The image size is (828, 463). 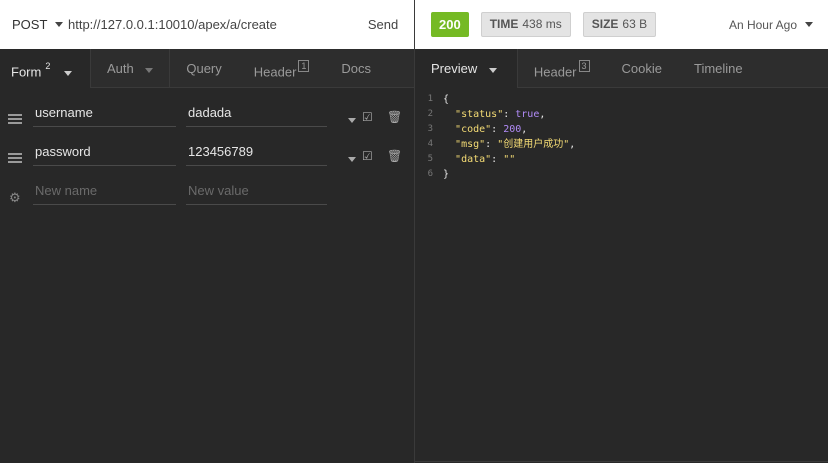 I want to click on tab-cookie: Cookie, so click(x=642, y=68).